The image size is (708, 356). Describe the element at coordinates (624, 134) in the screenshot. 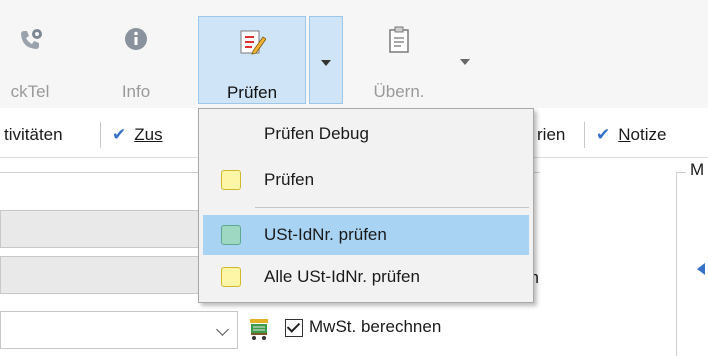

I see `tab-label-mnemonic: N` at that location.